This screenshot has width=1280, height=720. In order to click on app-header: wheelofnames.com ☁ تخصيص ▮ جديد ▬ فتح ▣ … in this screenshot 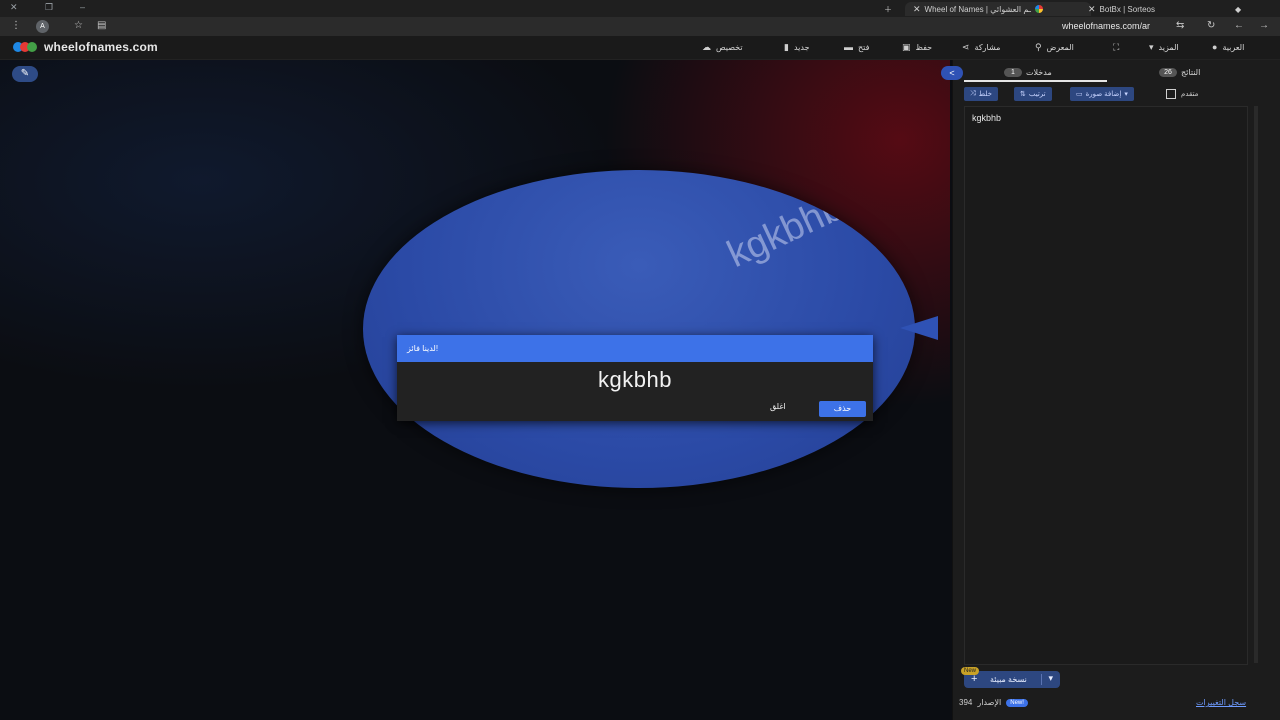, I will do `click(640, 48)`.